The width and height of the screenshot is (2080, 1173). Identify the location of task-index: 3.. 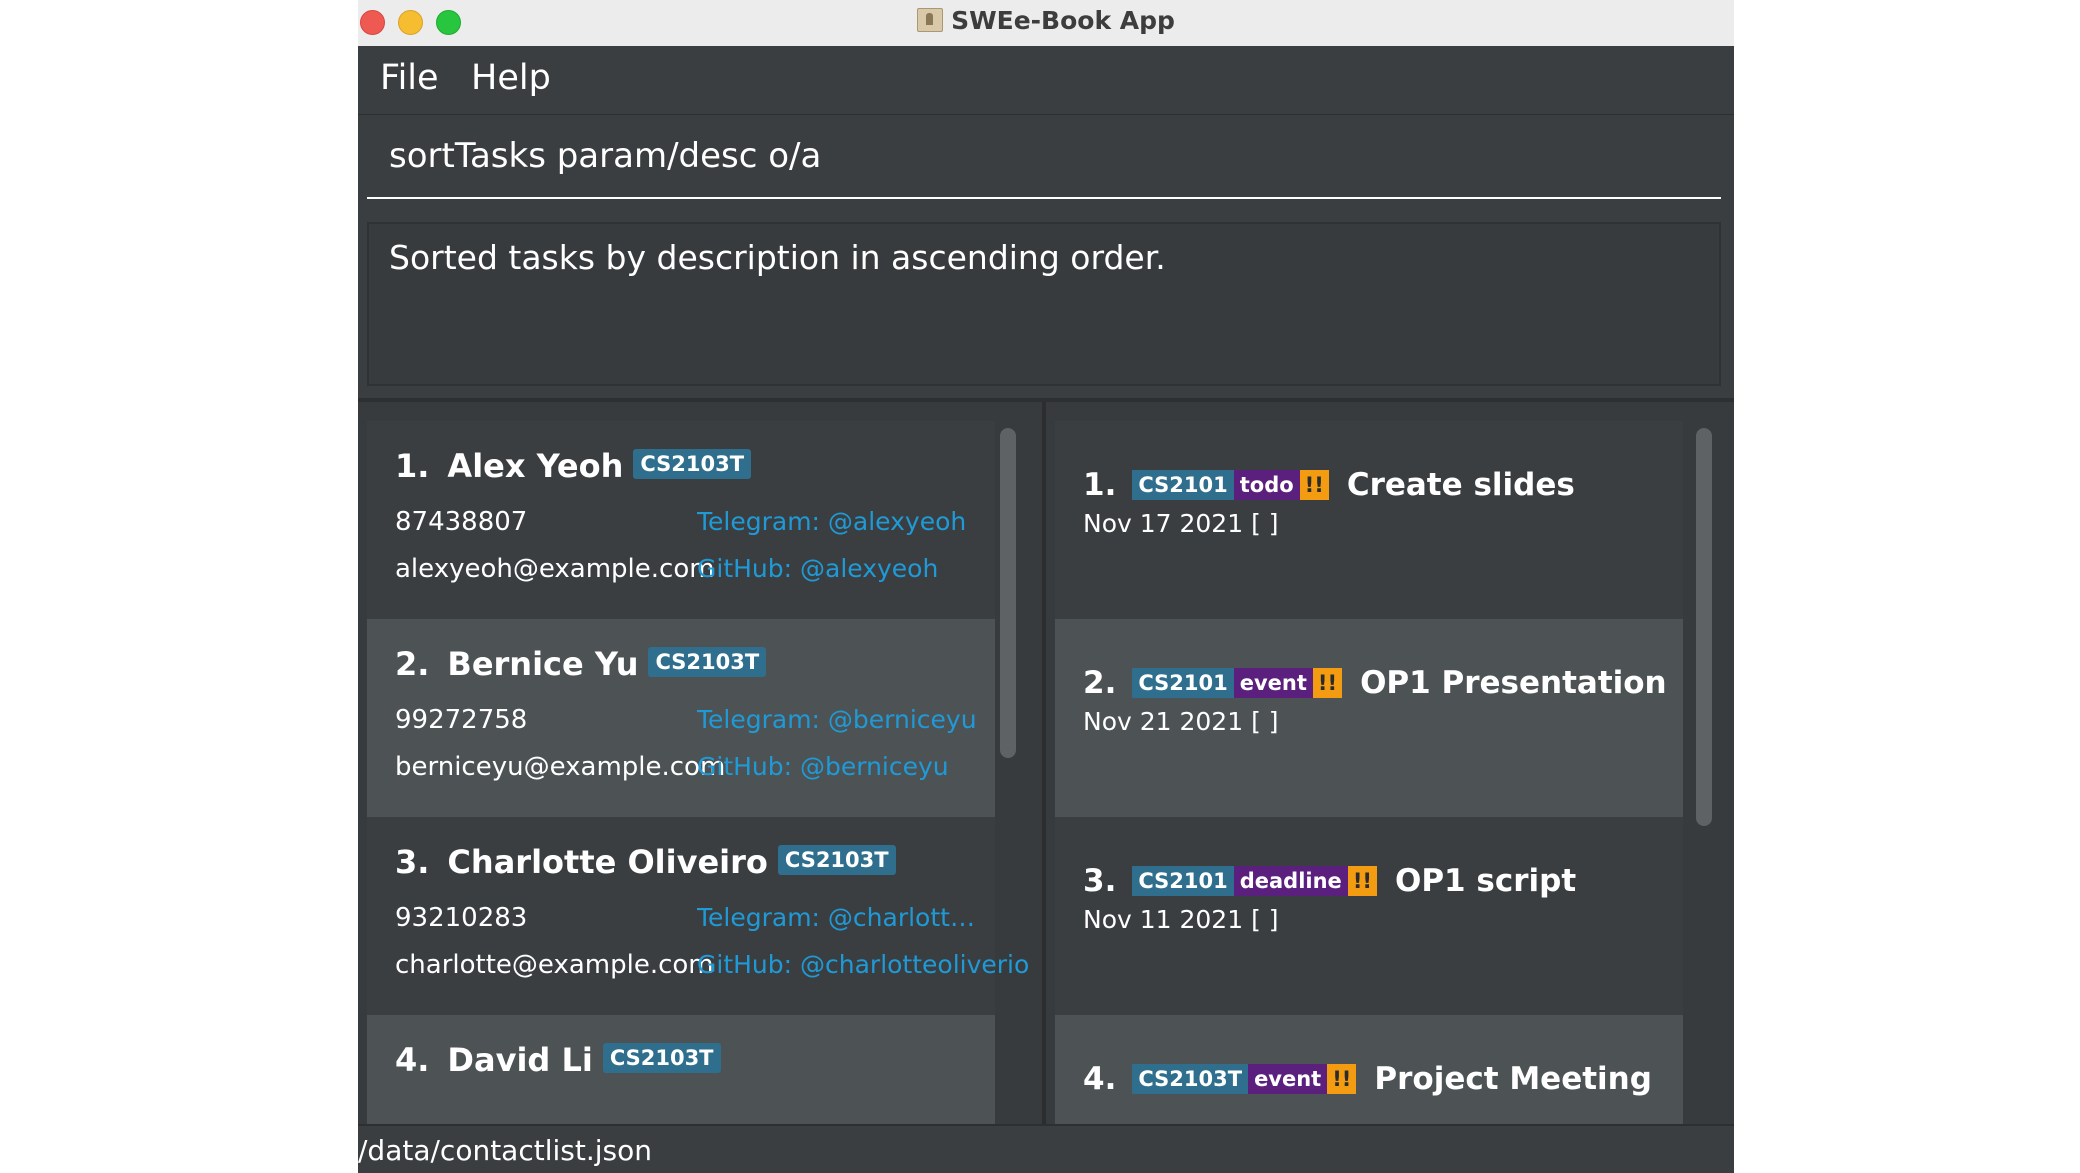
(1100, 881).